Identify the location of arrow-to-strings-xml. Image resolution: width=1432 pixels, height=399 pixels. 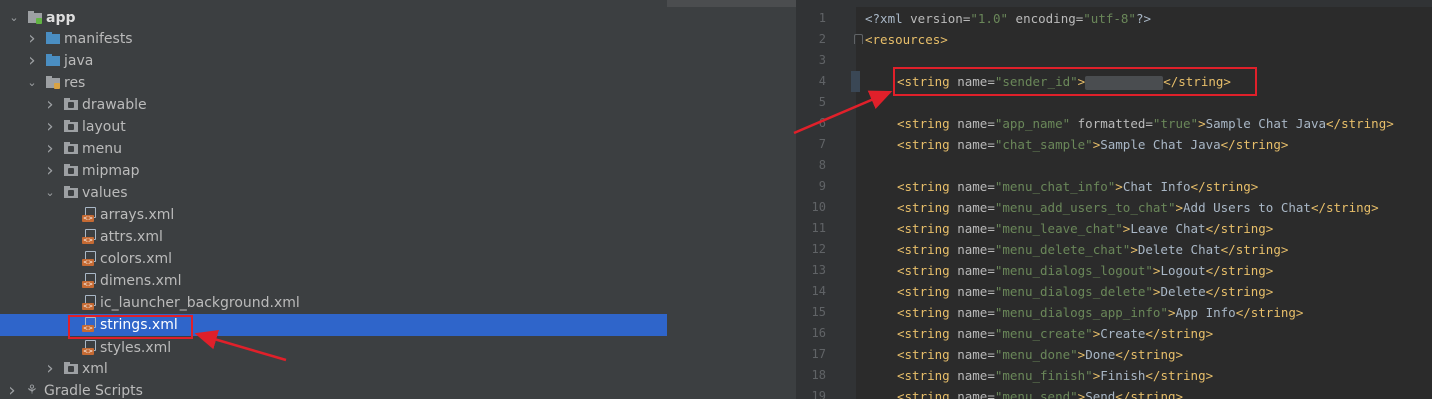
(240, 346).